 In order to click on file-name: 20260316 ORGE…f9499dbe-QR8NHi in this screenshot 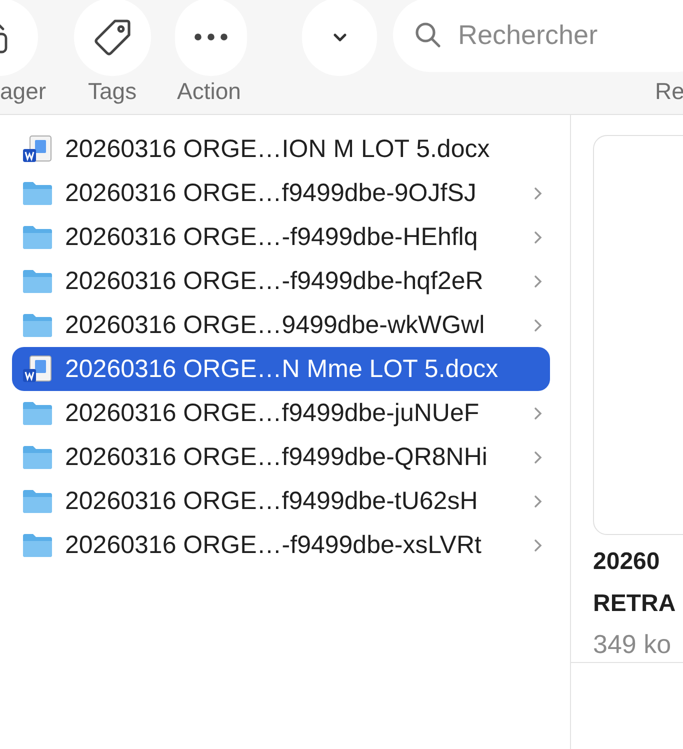, I will do `click(276, 457)`.